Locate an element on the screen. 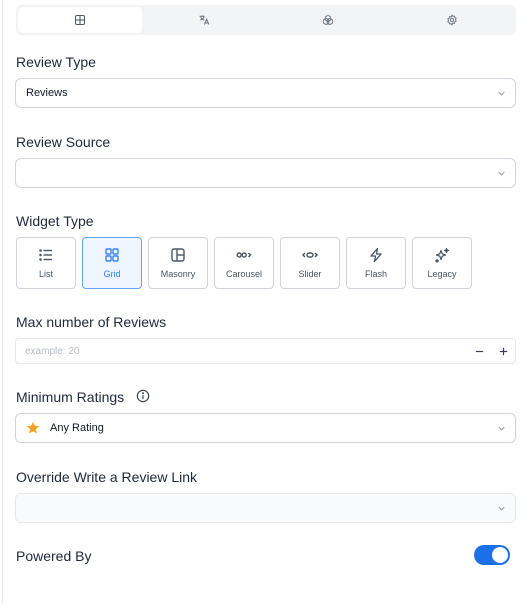 The height and width of the screenshot is (604, 526). widget-option-slider: Slider is located at coordinates (310, 263).